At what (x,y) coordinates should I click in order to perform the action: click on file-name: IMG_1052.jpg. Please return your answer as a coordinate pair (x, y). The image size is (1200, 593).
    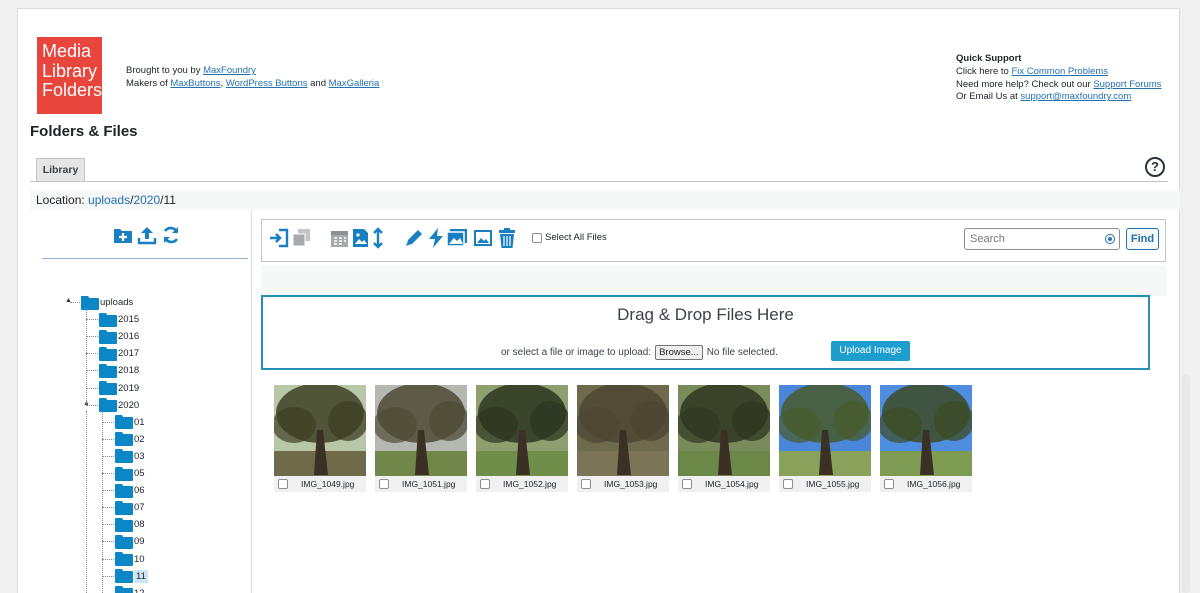
    Looking at the image, I should click on (530, 484).